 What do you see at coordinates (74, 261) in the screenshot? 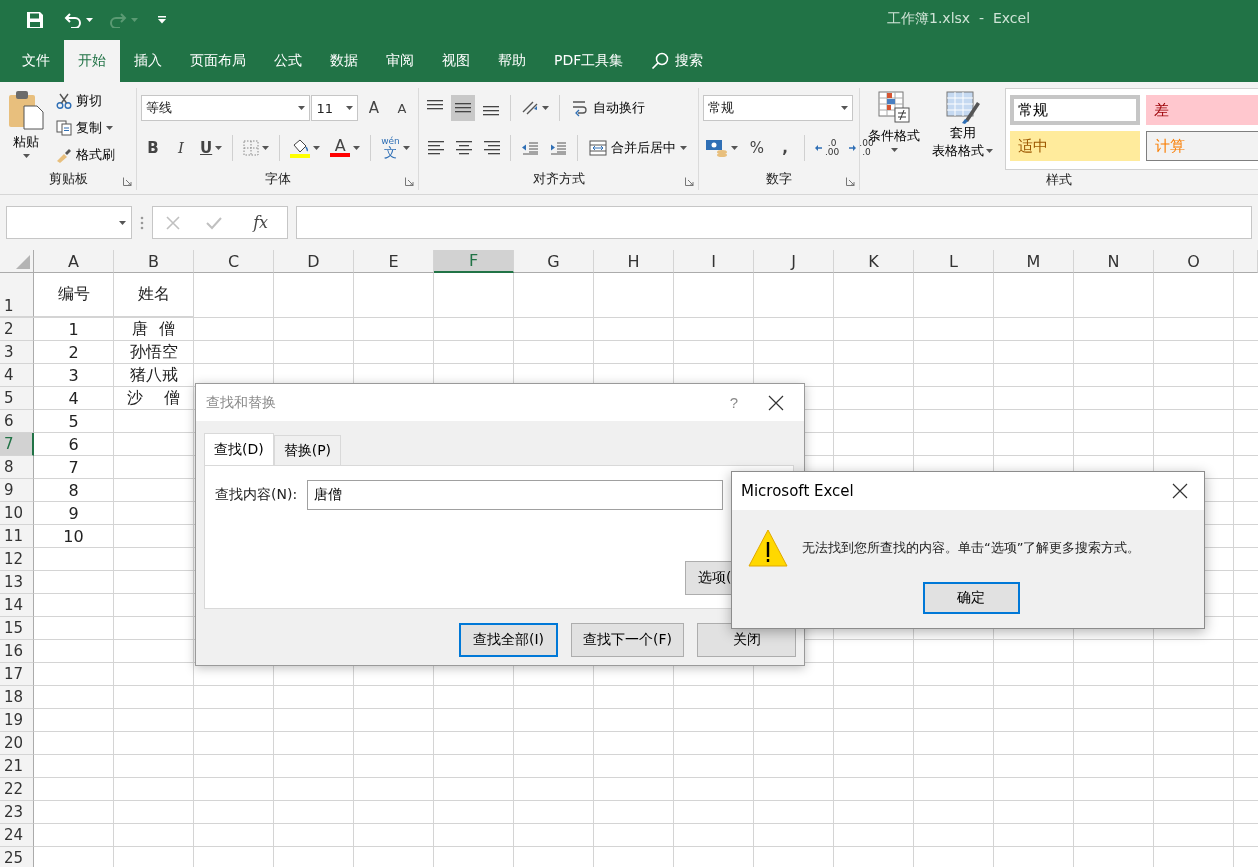
I see `column-header: A` at bounding box center [74, 261].